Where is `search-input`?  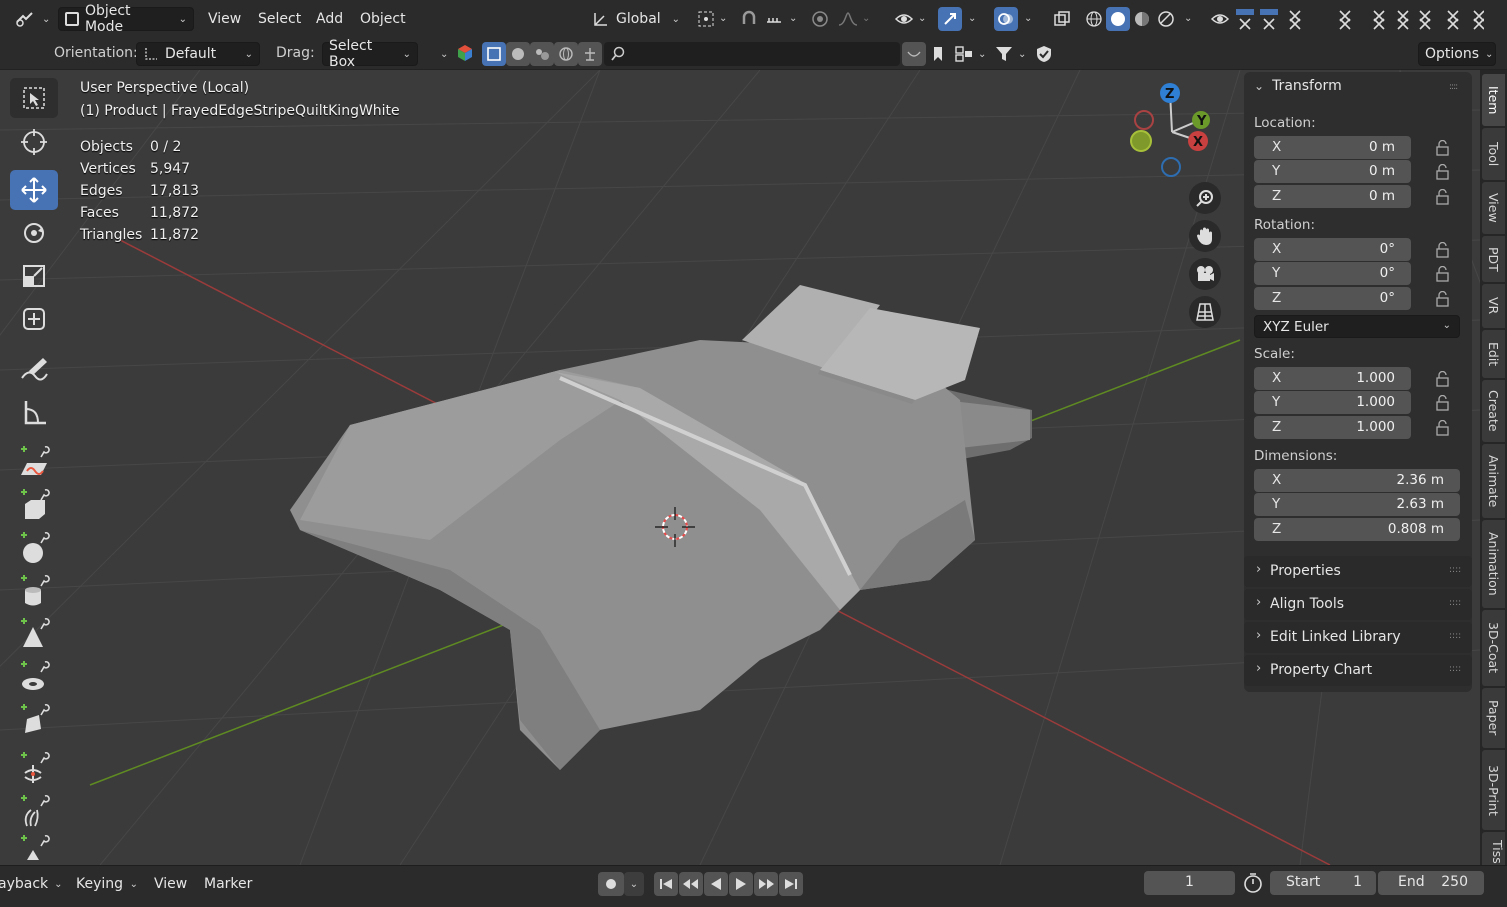
search-input is located at coordinates (752, 54).